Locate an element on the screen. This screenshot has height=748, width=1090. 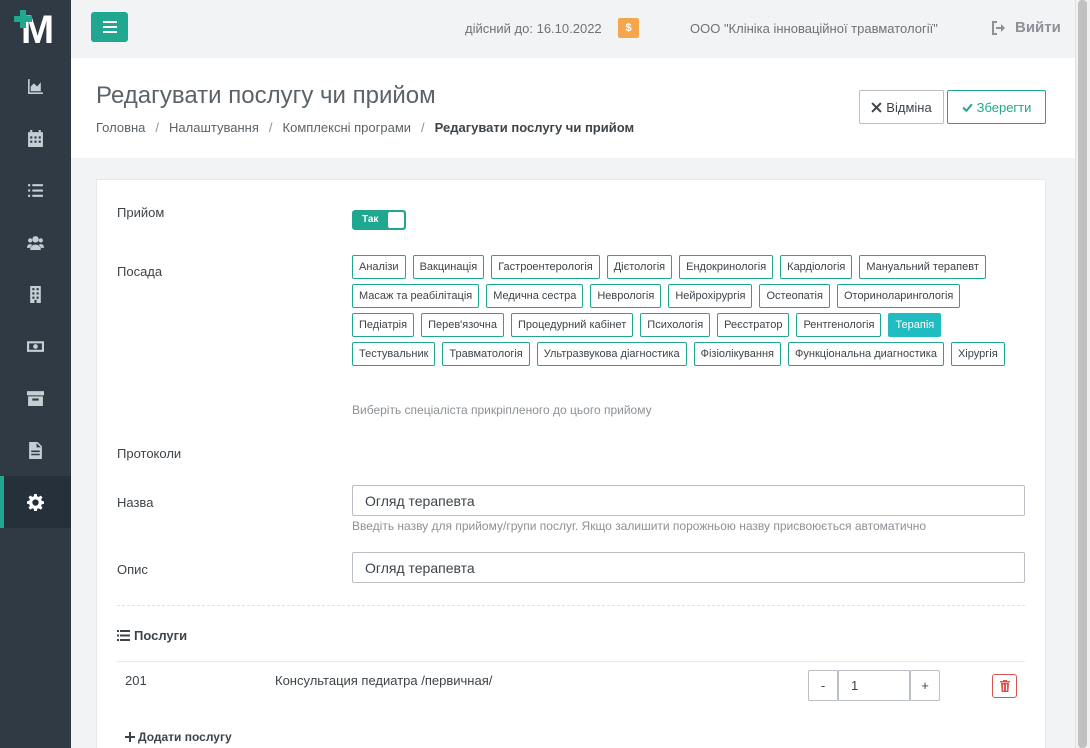
chart-area-icon is located at coordinates (35, 86).